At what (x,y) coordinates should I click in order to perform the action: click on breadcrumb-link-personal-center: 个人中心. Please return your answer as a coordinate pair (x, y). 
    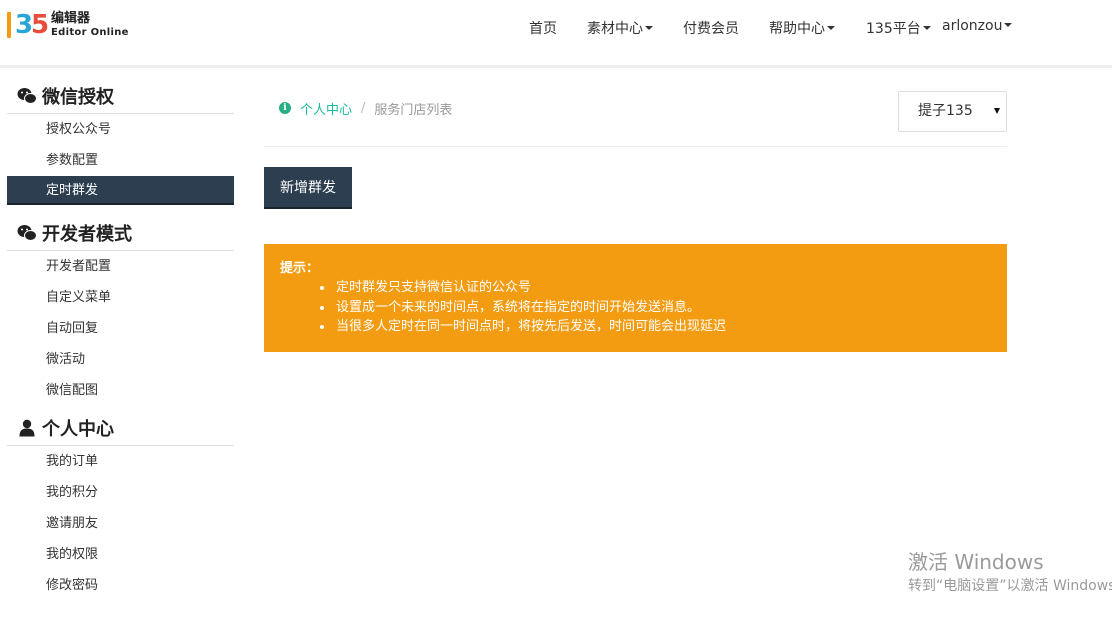
    Looking at the image, I should click on (326, 108).